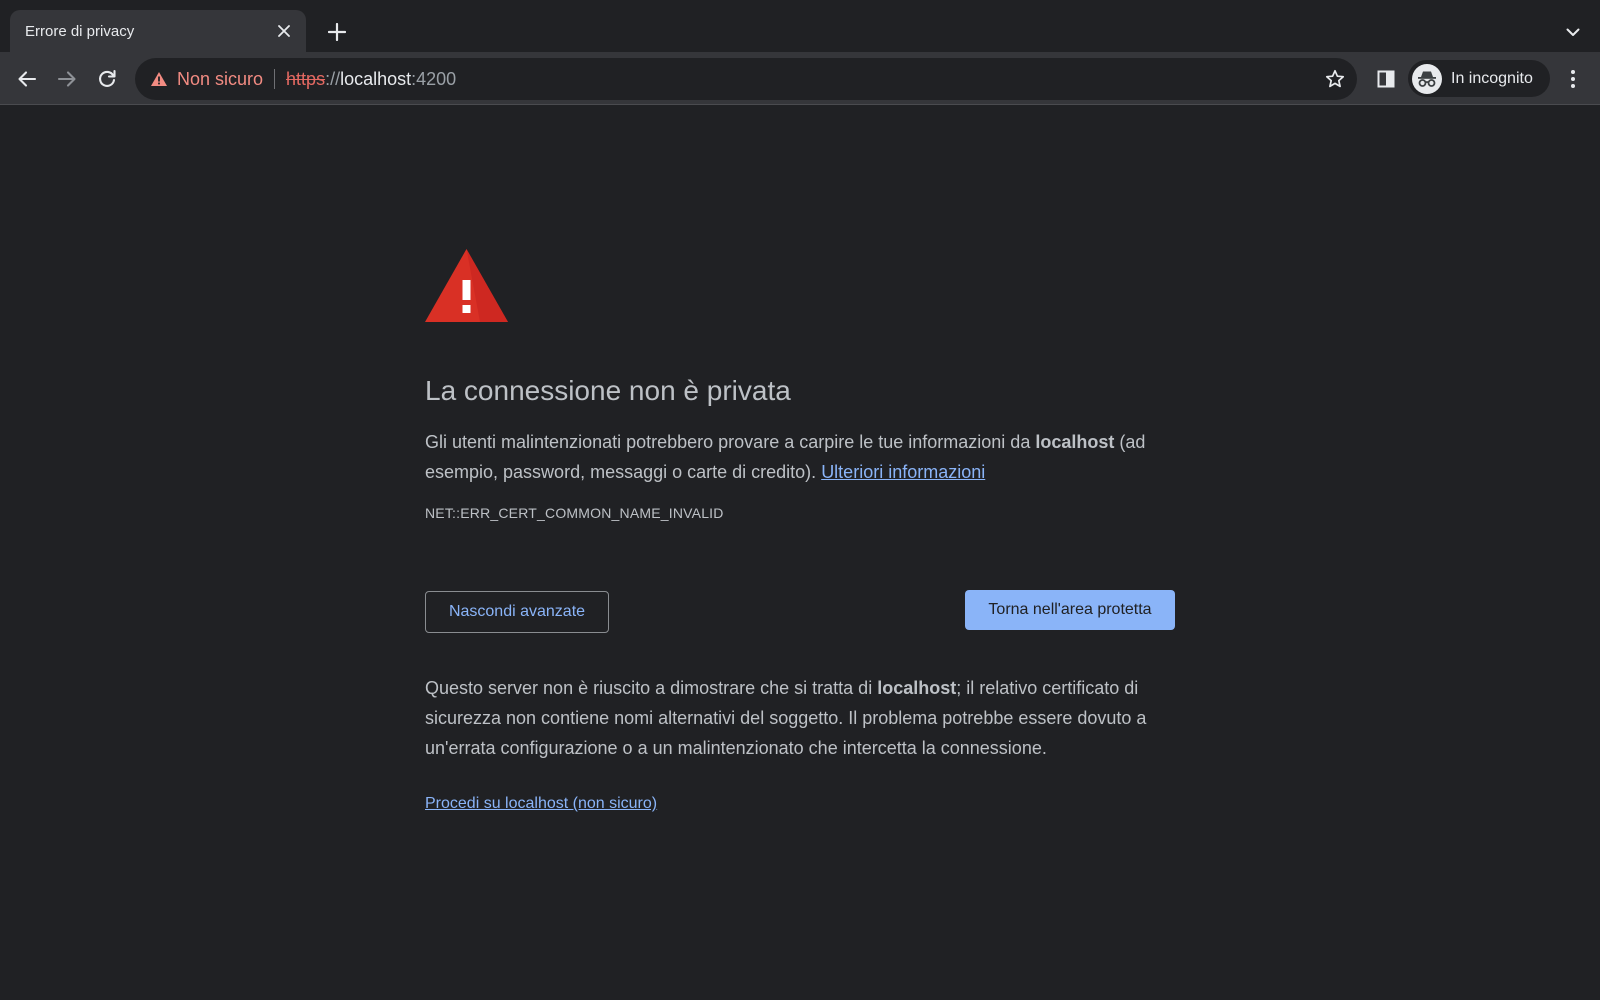 The height and width of the screenshot is (1000, 1600). I want to click on arrow-right-icon, so click(66, 79).